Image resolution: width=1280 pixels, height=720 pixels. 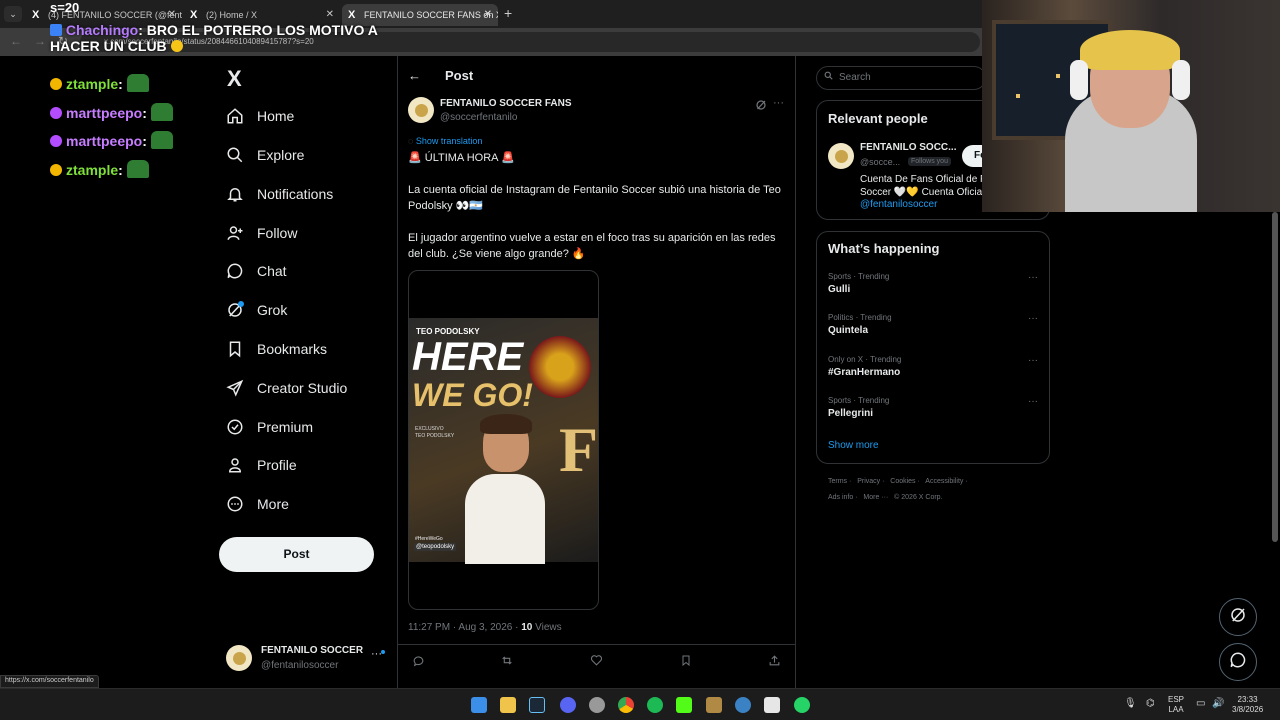 I want to click on spotify-icon, so click(x=655, y=705).